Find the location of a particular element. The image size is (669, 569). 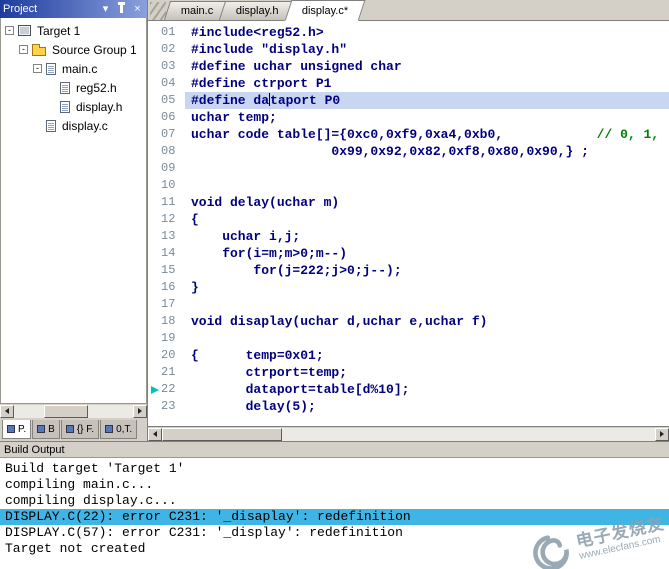

code-line: 20 { temp=0x01; is located at coordinates (408, 355).